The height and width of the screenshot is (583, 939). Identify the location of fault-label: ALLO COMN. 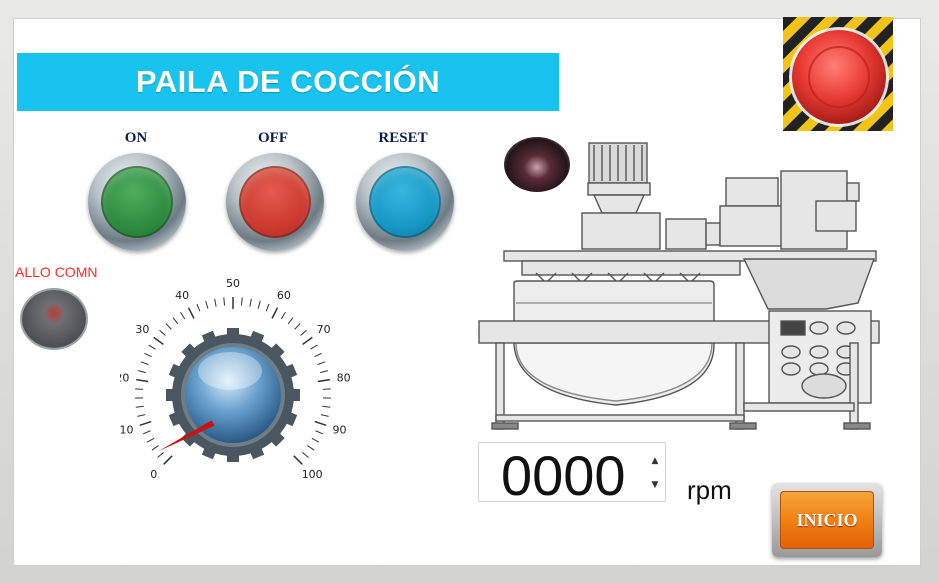
(56, 272).